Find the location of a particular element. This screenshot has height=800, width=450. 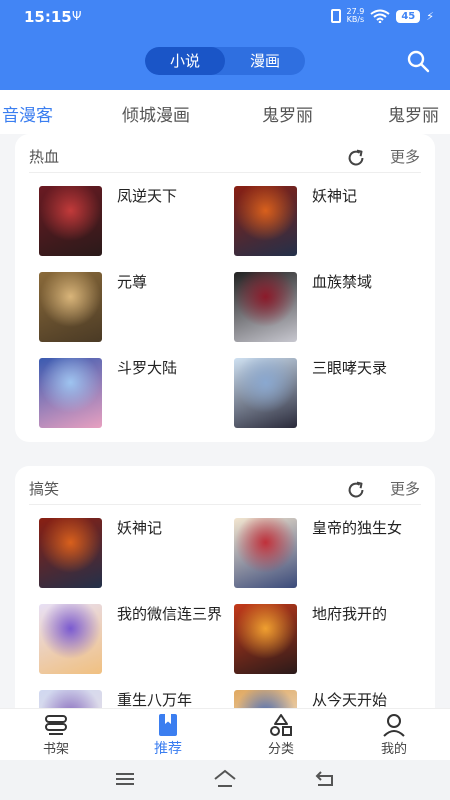

comic-item: 皇帝的独生女 is located at coordinates (329, 554).